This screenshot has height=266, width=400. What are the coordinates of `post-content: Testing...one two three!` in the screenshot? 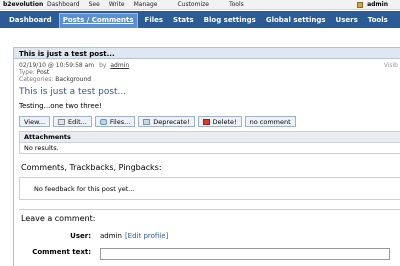 It's located at (60, 106).